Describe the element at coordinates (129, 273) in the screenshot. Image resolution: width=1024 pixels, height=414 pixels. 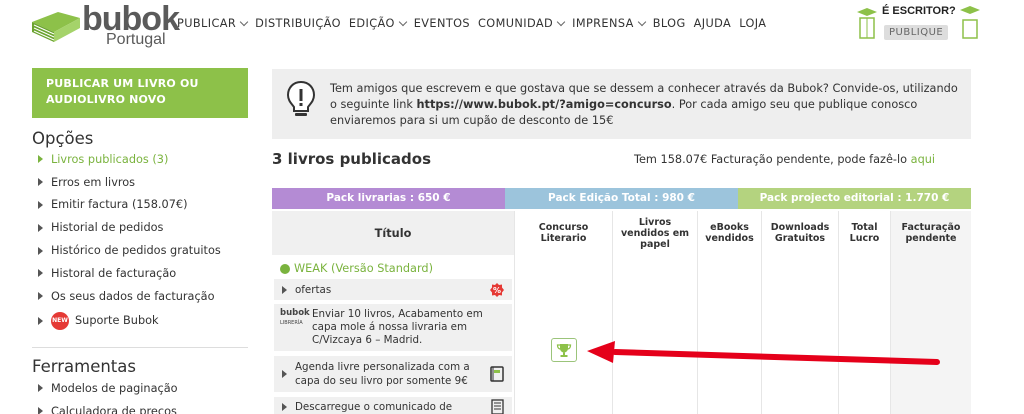
I see `sidebar-item-billing-history: Historal de facturação` at that location.